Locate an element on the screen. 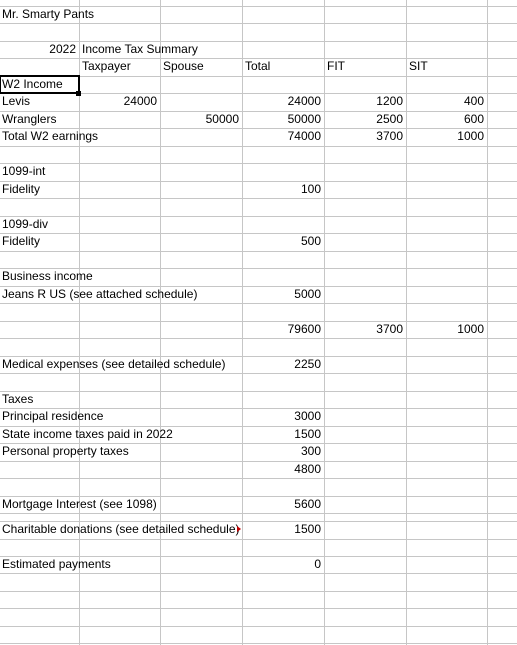  section-heading-1099-int: 1099-int is located at coordinates (39, 171).